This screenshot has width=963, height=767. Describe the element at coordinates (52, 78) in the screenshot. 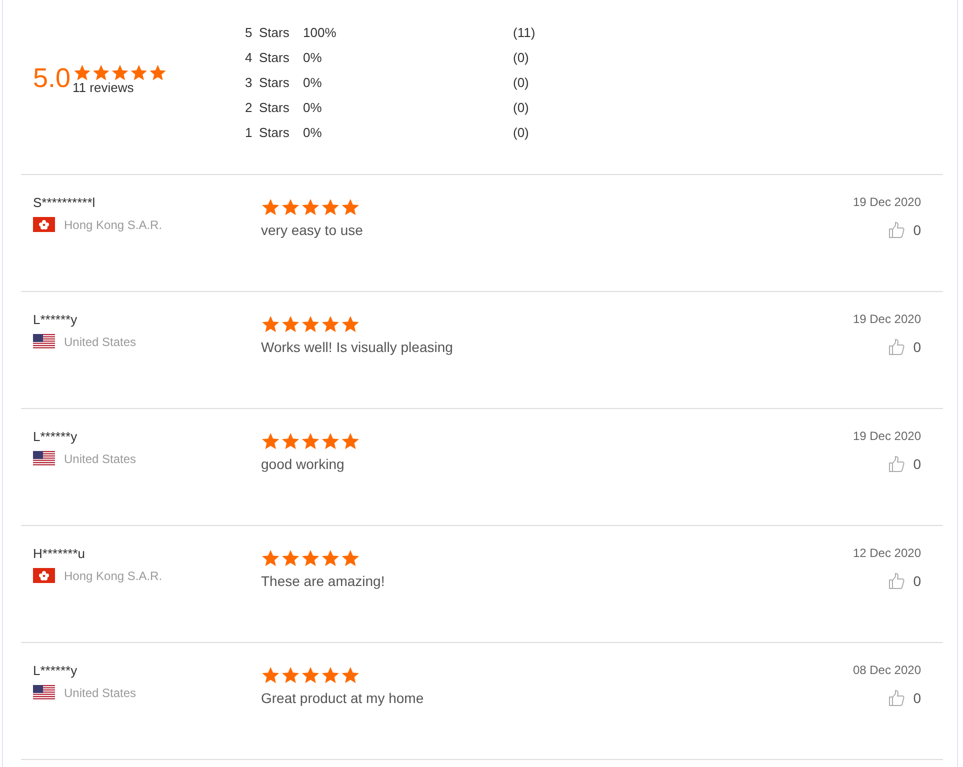

I see `rating-score: 5.0` at that location.